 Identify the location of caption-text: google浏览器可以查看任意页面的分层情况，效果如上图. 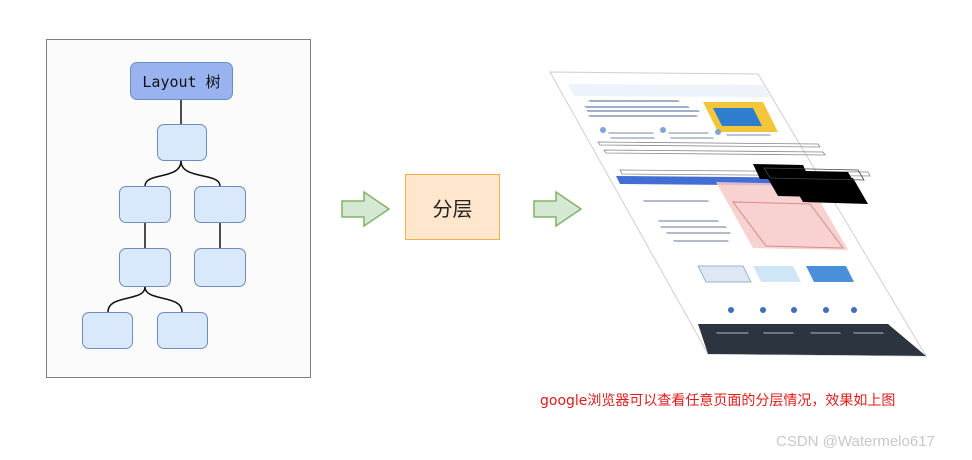
(718, 401).